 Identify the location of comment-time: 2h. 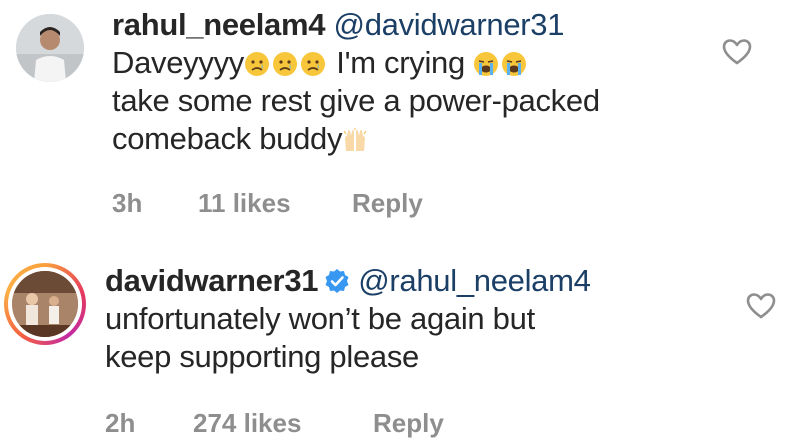
(120, 423).